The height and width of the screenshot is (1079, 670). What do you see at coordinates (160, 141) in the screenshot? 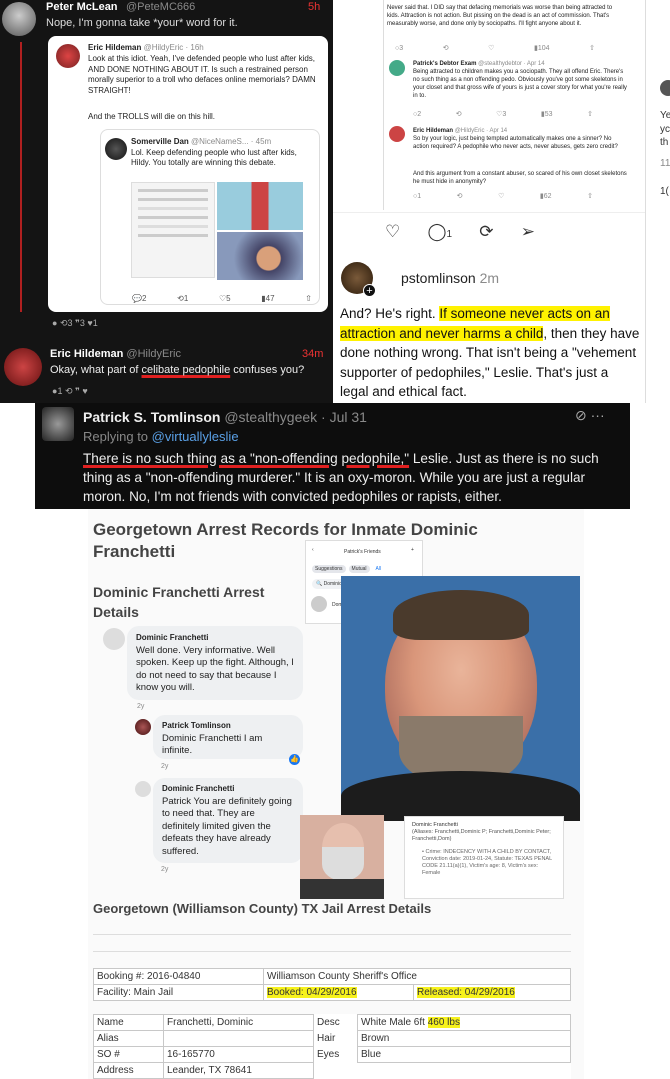
I see `author-name: Somerville Dan` at bounding box center [160, 141].